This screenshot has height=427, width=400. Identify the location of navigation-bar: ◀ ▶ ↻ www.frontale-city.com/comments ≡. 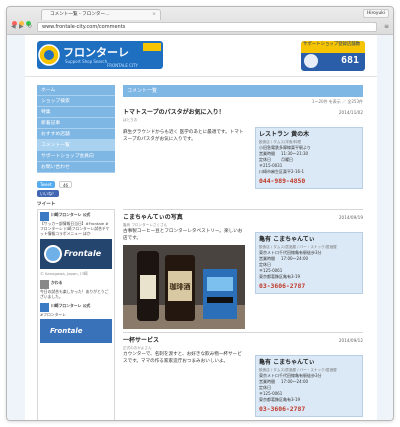
(200, 27).